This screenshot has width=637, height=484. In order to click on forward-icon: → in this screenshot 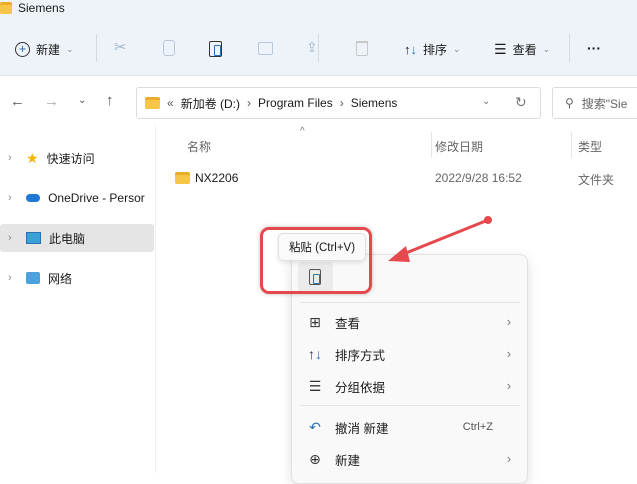, I will do `click(51, 101)`.